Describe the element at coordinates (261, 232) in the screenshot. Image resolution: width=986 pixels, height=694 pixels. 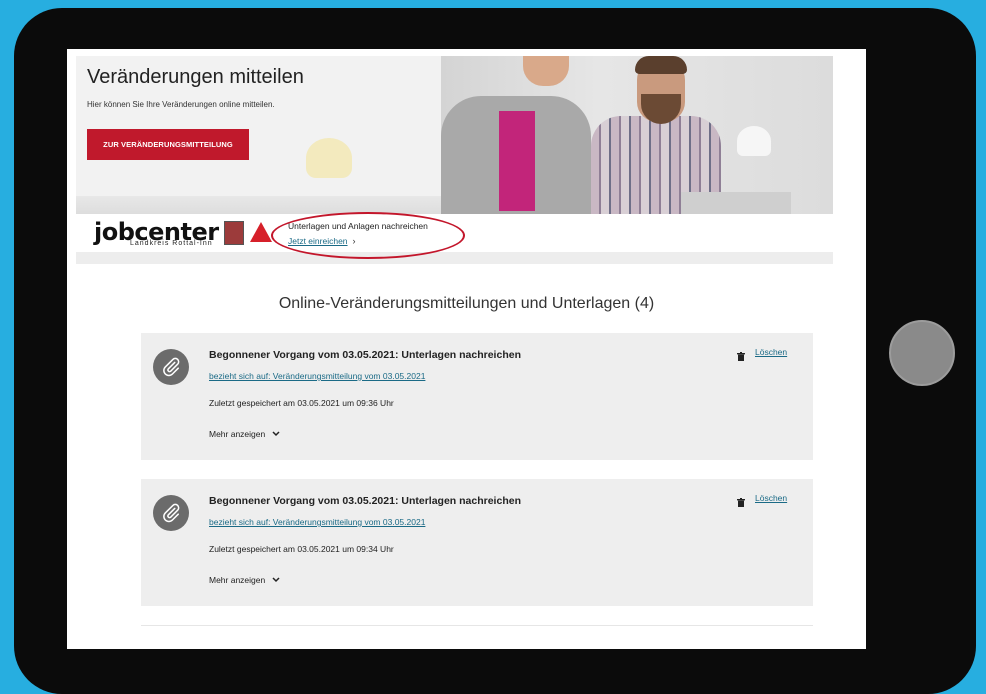
I see `agentur-logo-icon` at that location.